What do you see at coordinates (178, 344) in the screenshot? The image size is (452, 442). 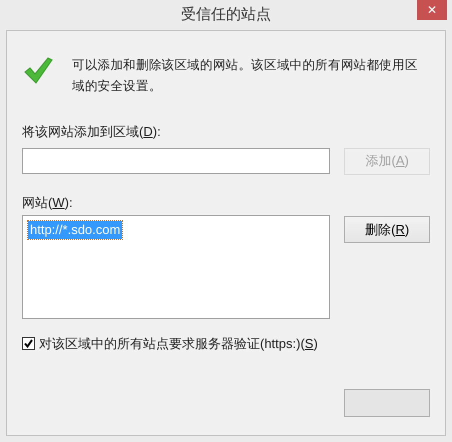 I see `checkbox-label: 对该区域中的所有站点要求服务器验证(https:)(S)` at bounding box center [178, 344].